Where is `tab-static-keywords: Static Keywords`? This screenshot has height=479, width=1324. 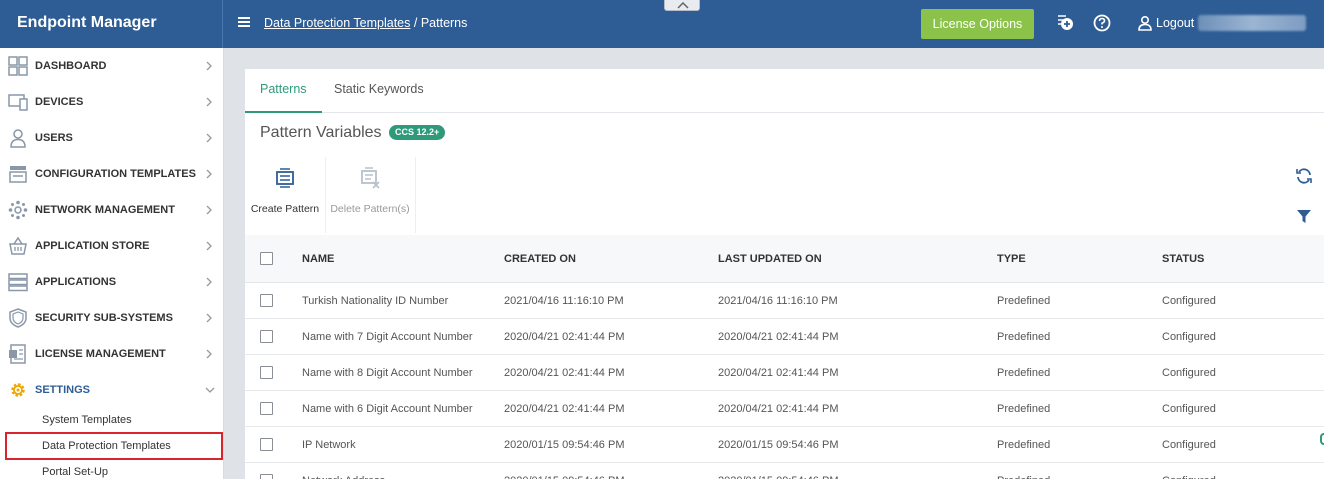
tab-static-keywords: Static Keywords is located at coordinates (379, 91).